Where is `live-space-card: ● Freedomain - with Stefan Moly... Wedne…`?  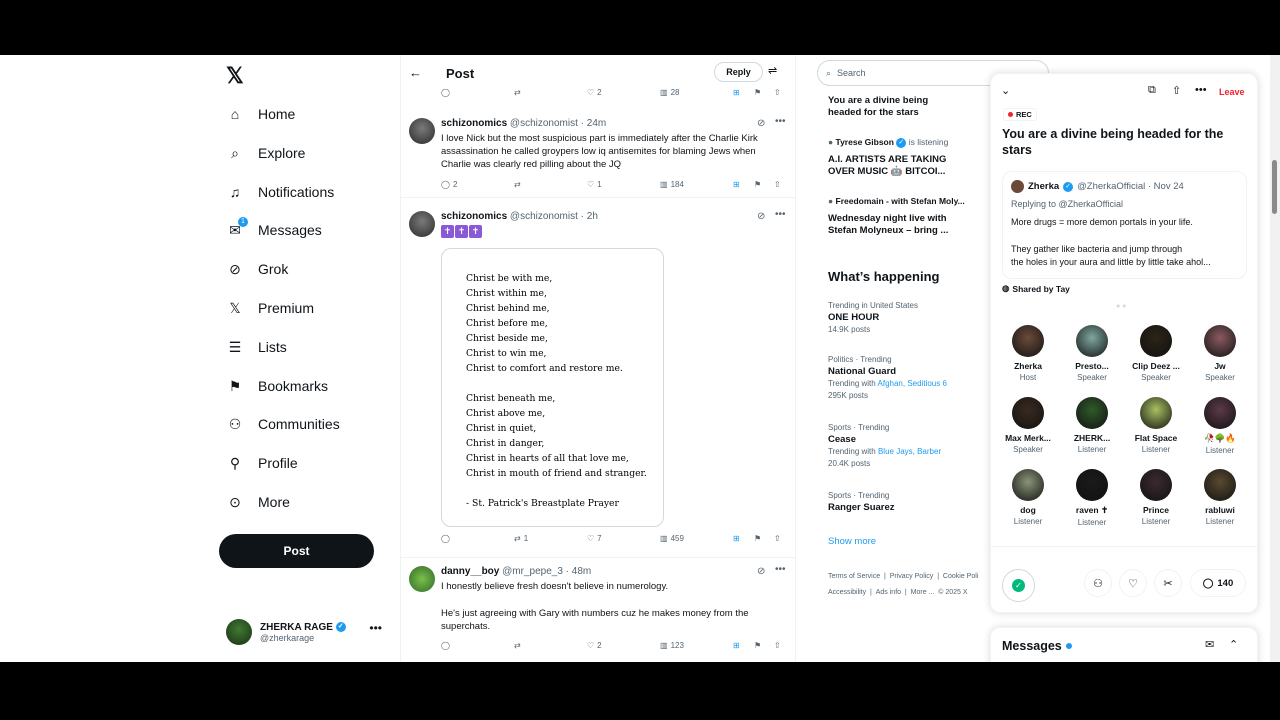
live-space-card: ● Freedomain - with Stefan Moly... Wedne… is located at coordinates (896, 216).